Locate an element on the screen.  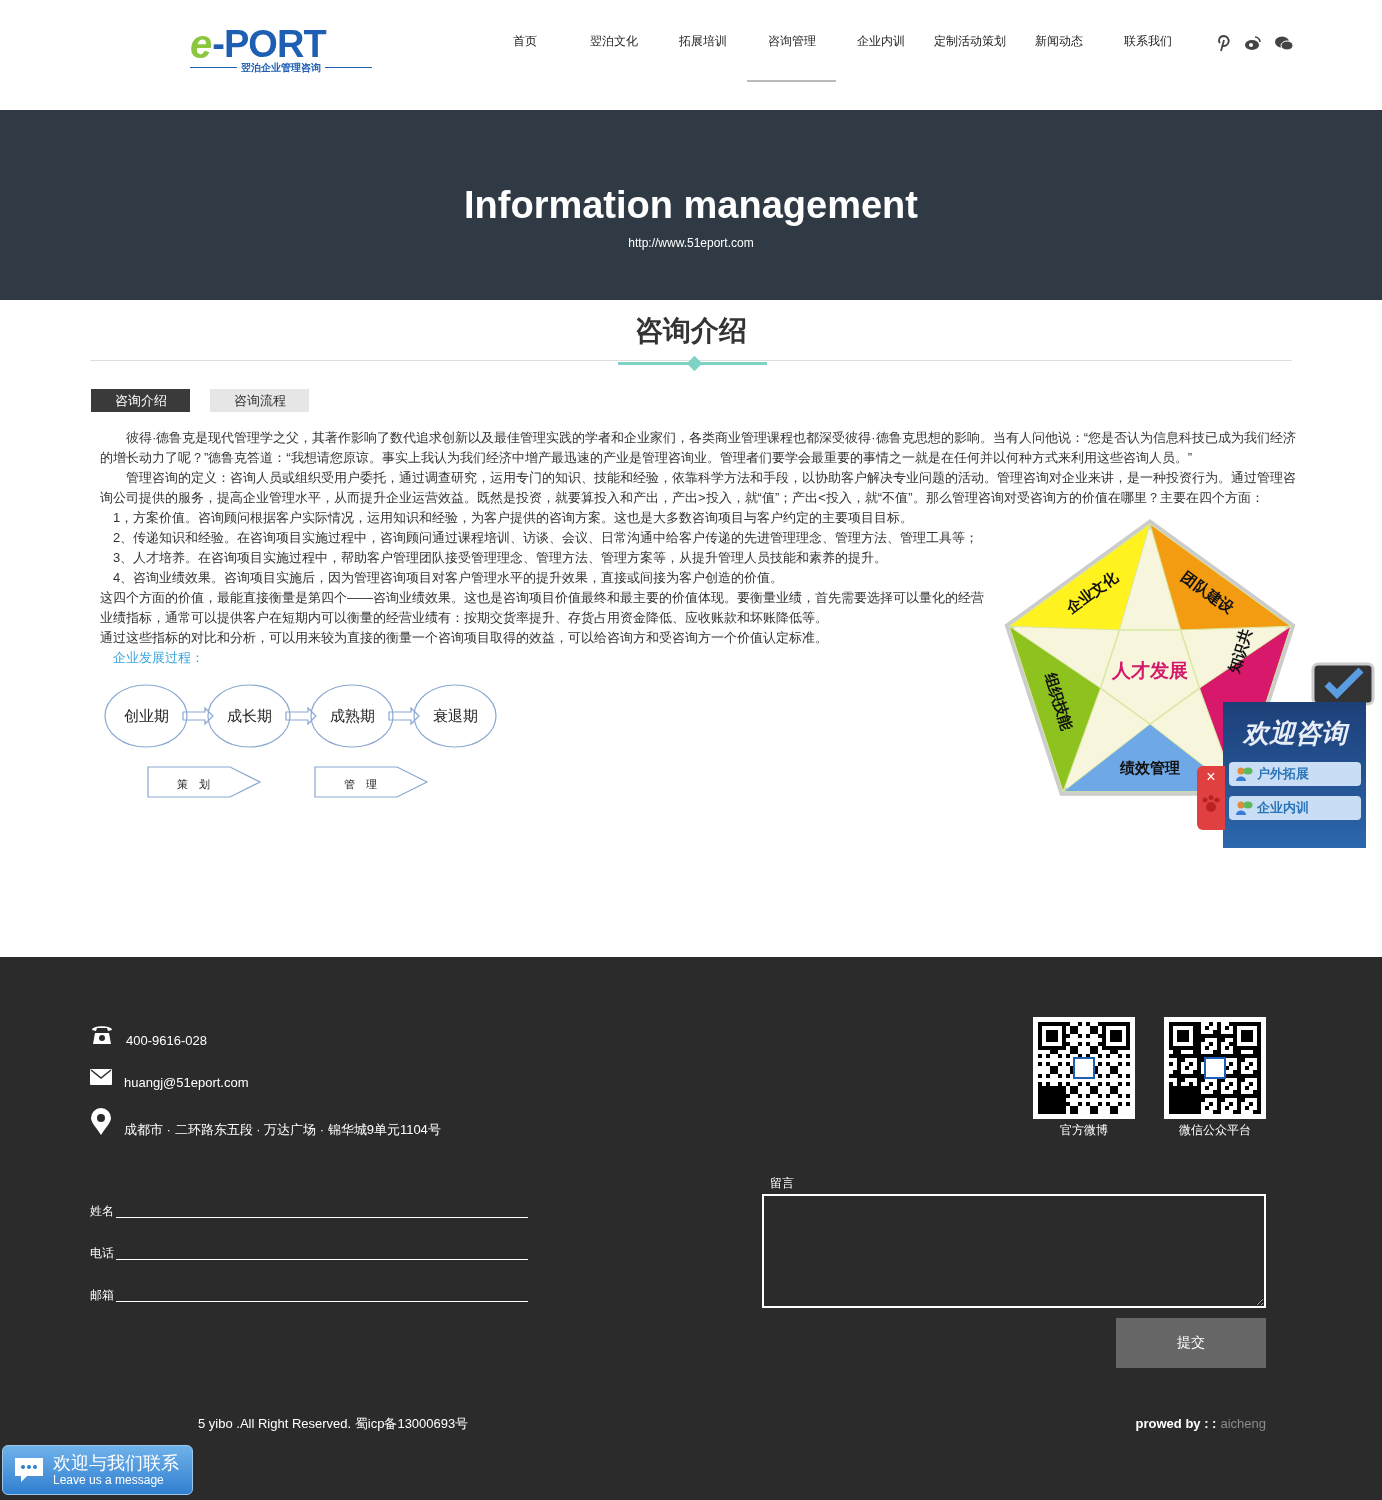
powered-by-link: aicheng is located at coordinates (1243, 1423).